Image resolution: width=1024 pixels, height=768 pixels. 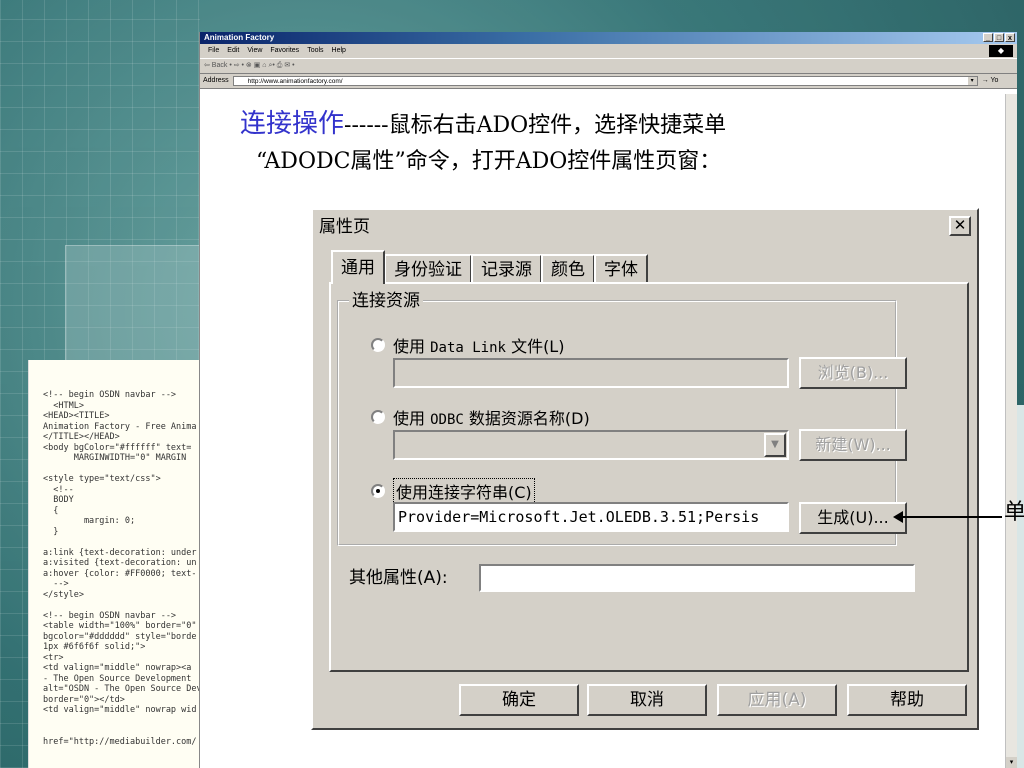 What do you see at coordinates (378, 417) in the screenshot?
I see `radio-odbc` at bounding box center [378, 417].